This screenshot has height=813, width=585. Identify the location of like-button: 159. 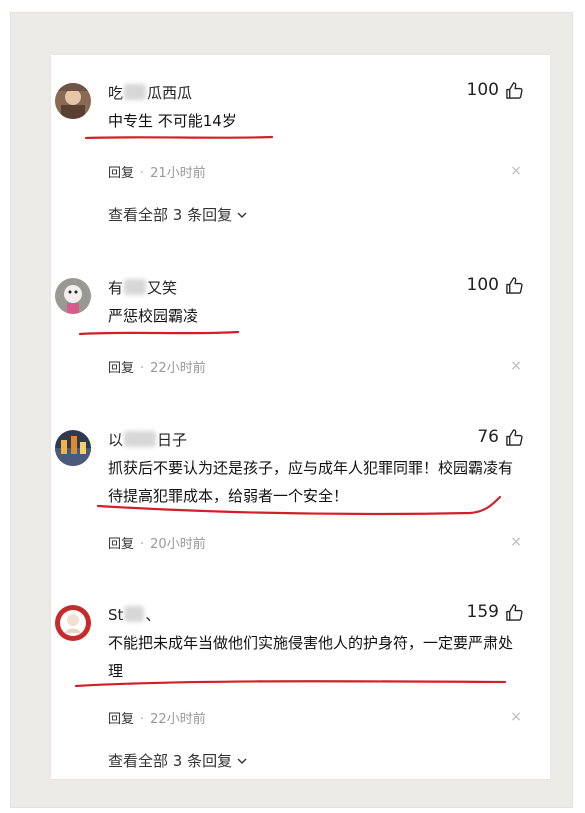
(495, 612).